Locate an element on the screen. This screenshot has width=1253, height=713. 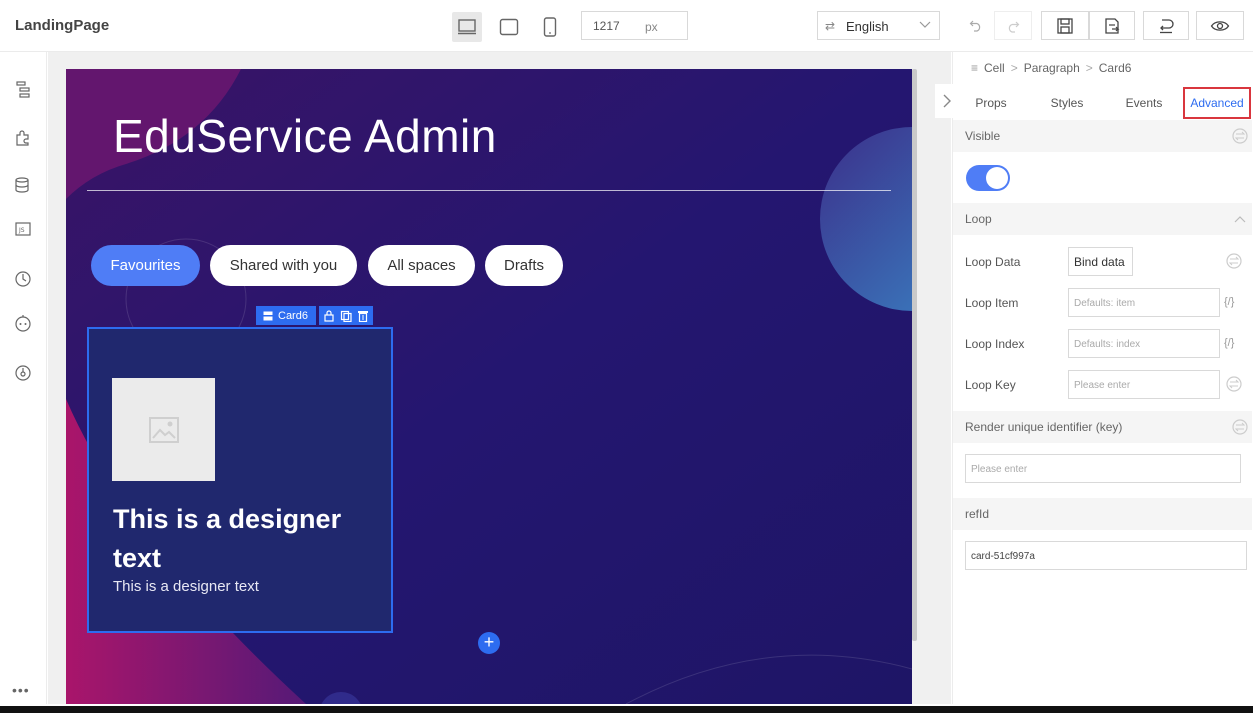
components-button is located at coordinates (23, 137).